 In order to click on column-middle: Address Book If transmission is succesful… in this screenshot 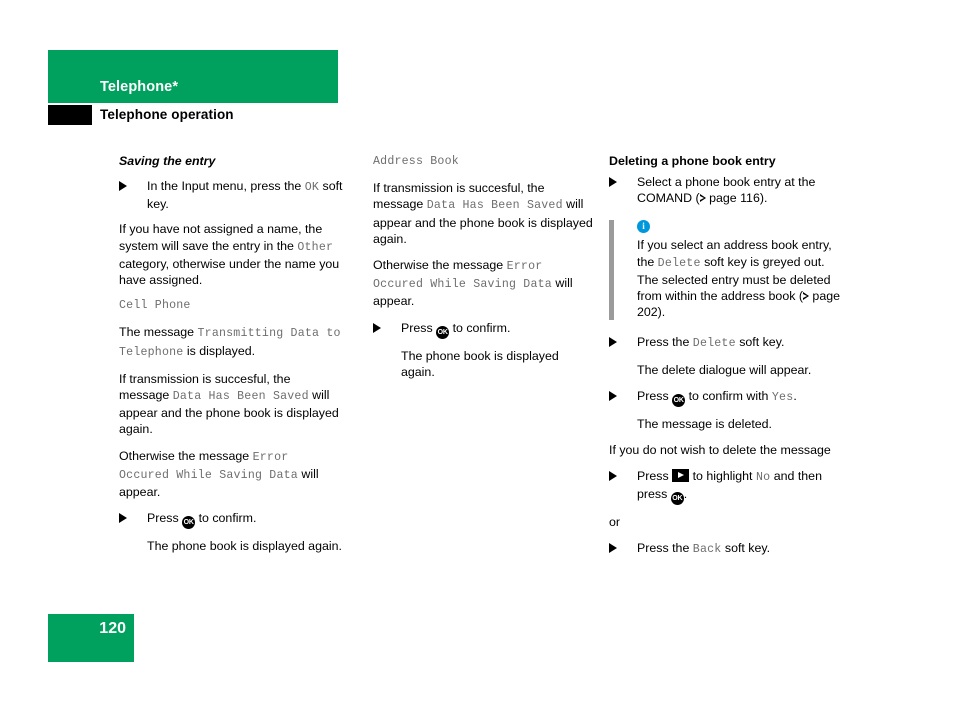, I will do `click(484, 272)`.